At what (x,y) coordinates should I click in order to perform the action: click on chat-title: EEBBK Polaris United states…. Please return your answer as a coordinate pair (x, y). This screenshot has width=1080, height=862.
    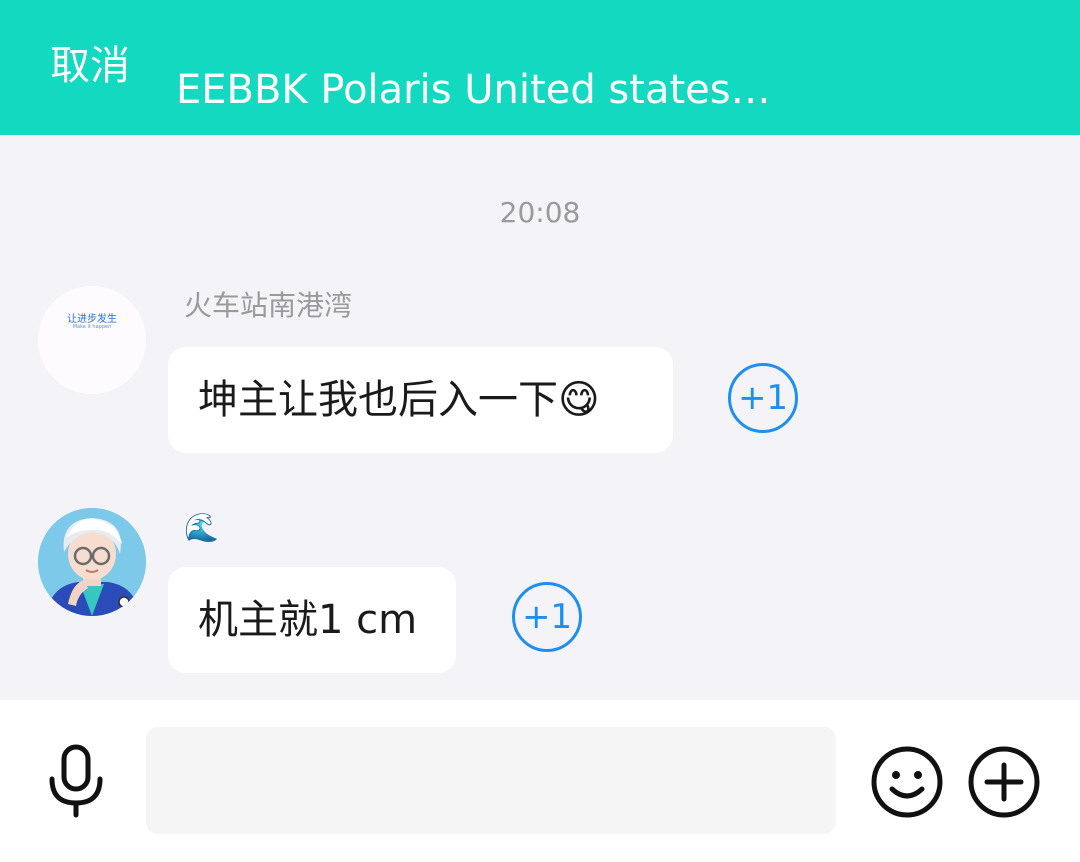
    Looking at the image, I should click on (473, 90).